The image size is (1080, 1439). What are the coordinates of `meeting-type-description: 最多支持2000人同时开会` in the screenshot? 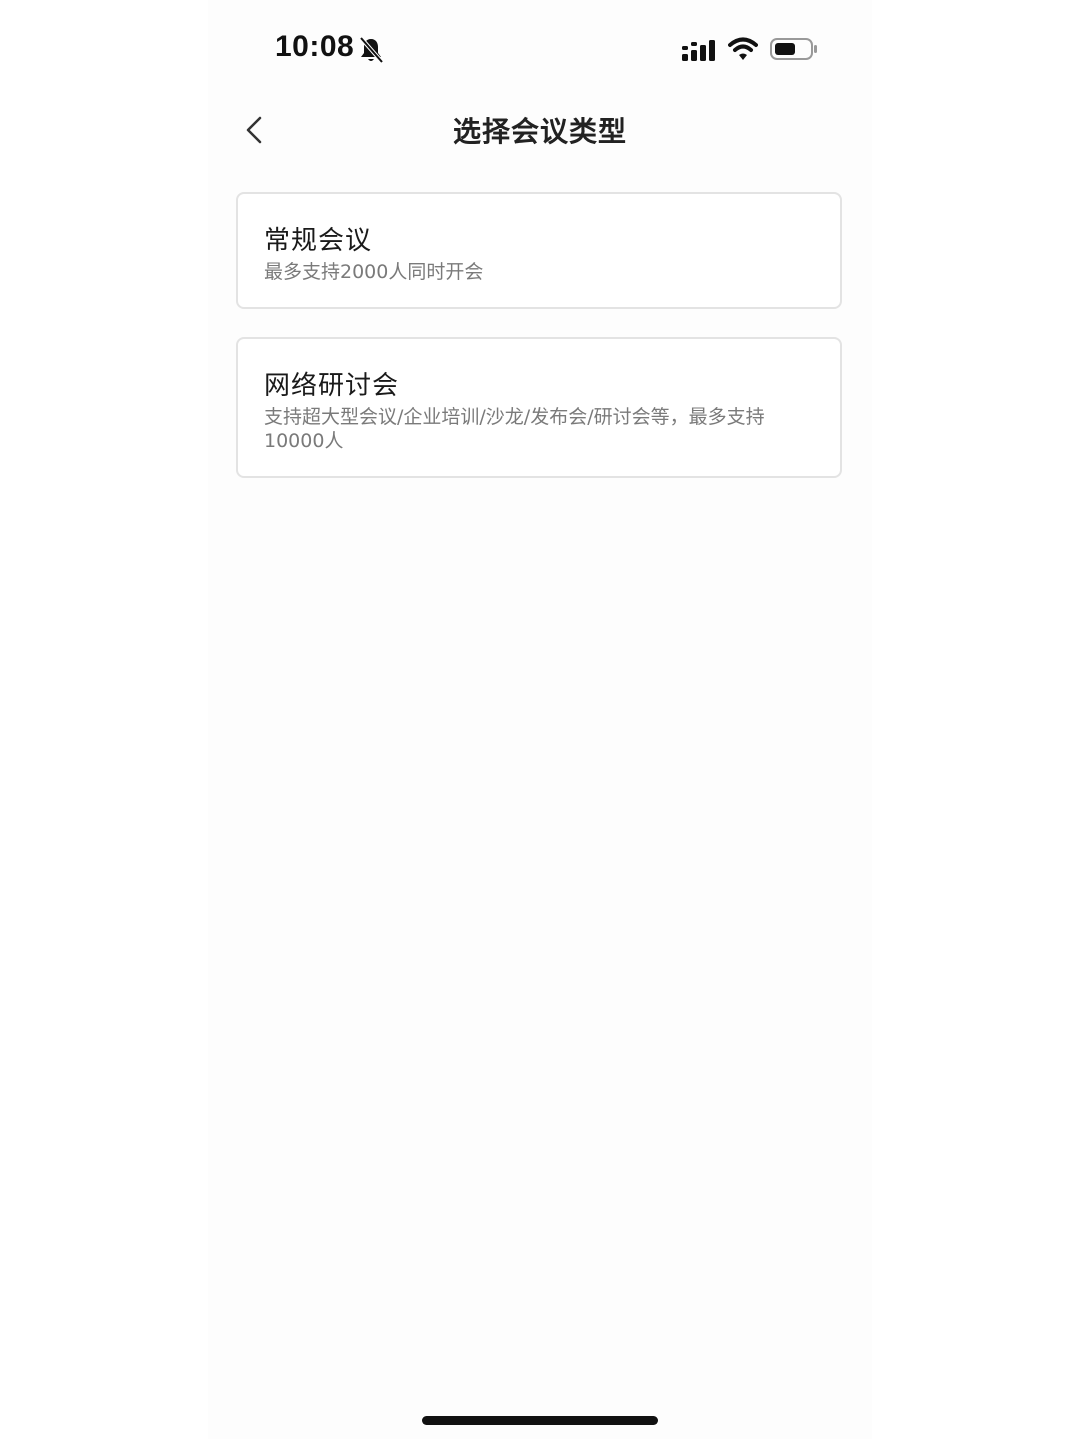 It's located at (374, 272).